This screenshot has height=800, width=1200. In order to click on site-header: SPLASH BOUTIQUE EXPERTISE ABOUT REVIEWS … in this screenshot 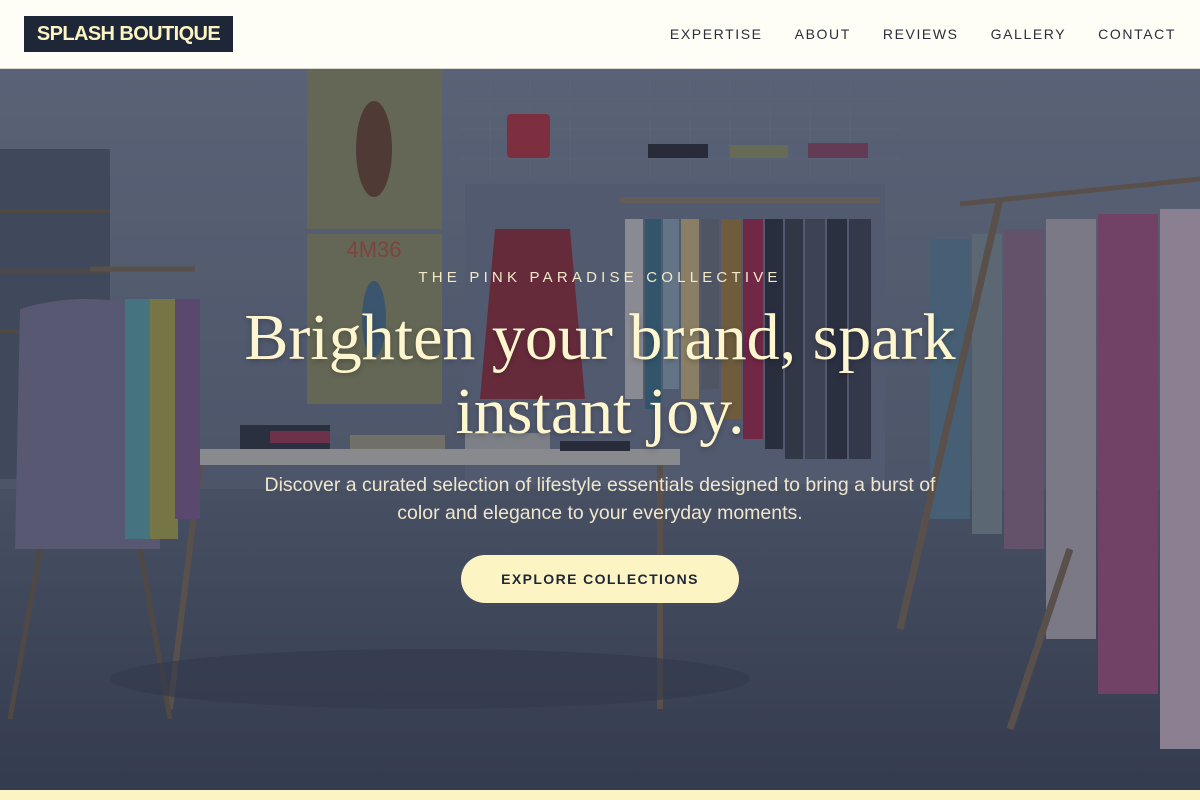, I will do `click(600, 34)`.